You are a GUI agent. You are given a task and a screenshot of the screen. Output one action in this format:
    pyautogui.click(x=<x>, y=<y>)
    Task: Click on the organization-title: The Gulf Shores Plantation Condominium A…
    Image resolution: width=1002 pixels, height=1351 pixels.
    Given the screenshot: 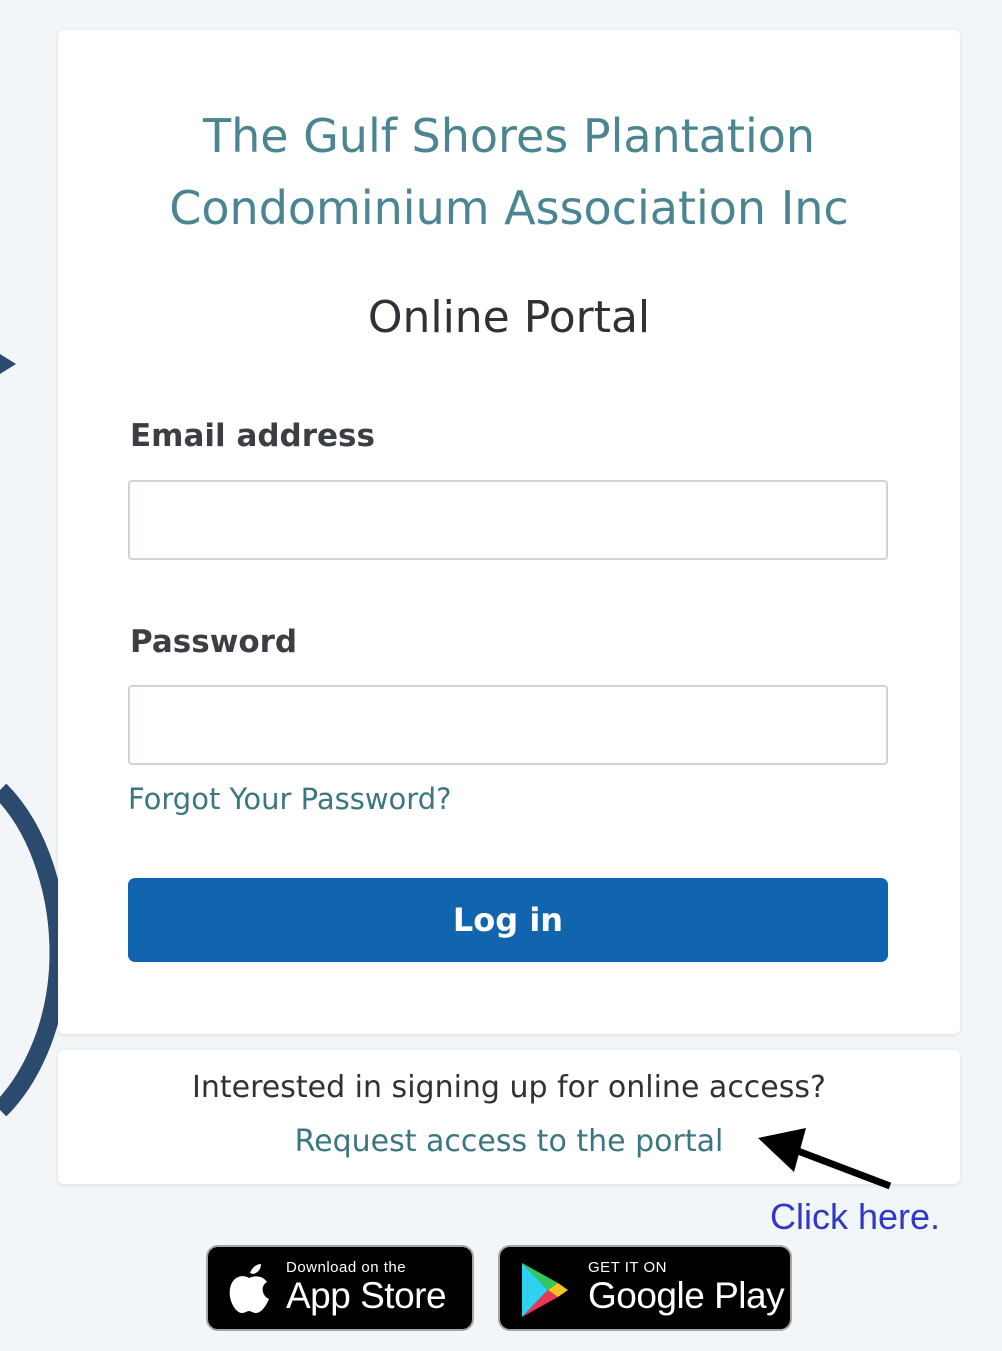 What is the action you would take?
    pyautogui.click(x=509, y=172)
    